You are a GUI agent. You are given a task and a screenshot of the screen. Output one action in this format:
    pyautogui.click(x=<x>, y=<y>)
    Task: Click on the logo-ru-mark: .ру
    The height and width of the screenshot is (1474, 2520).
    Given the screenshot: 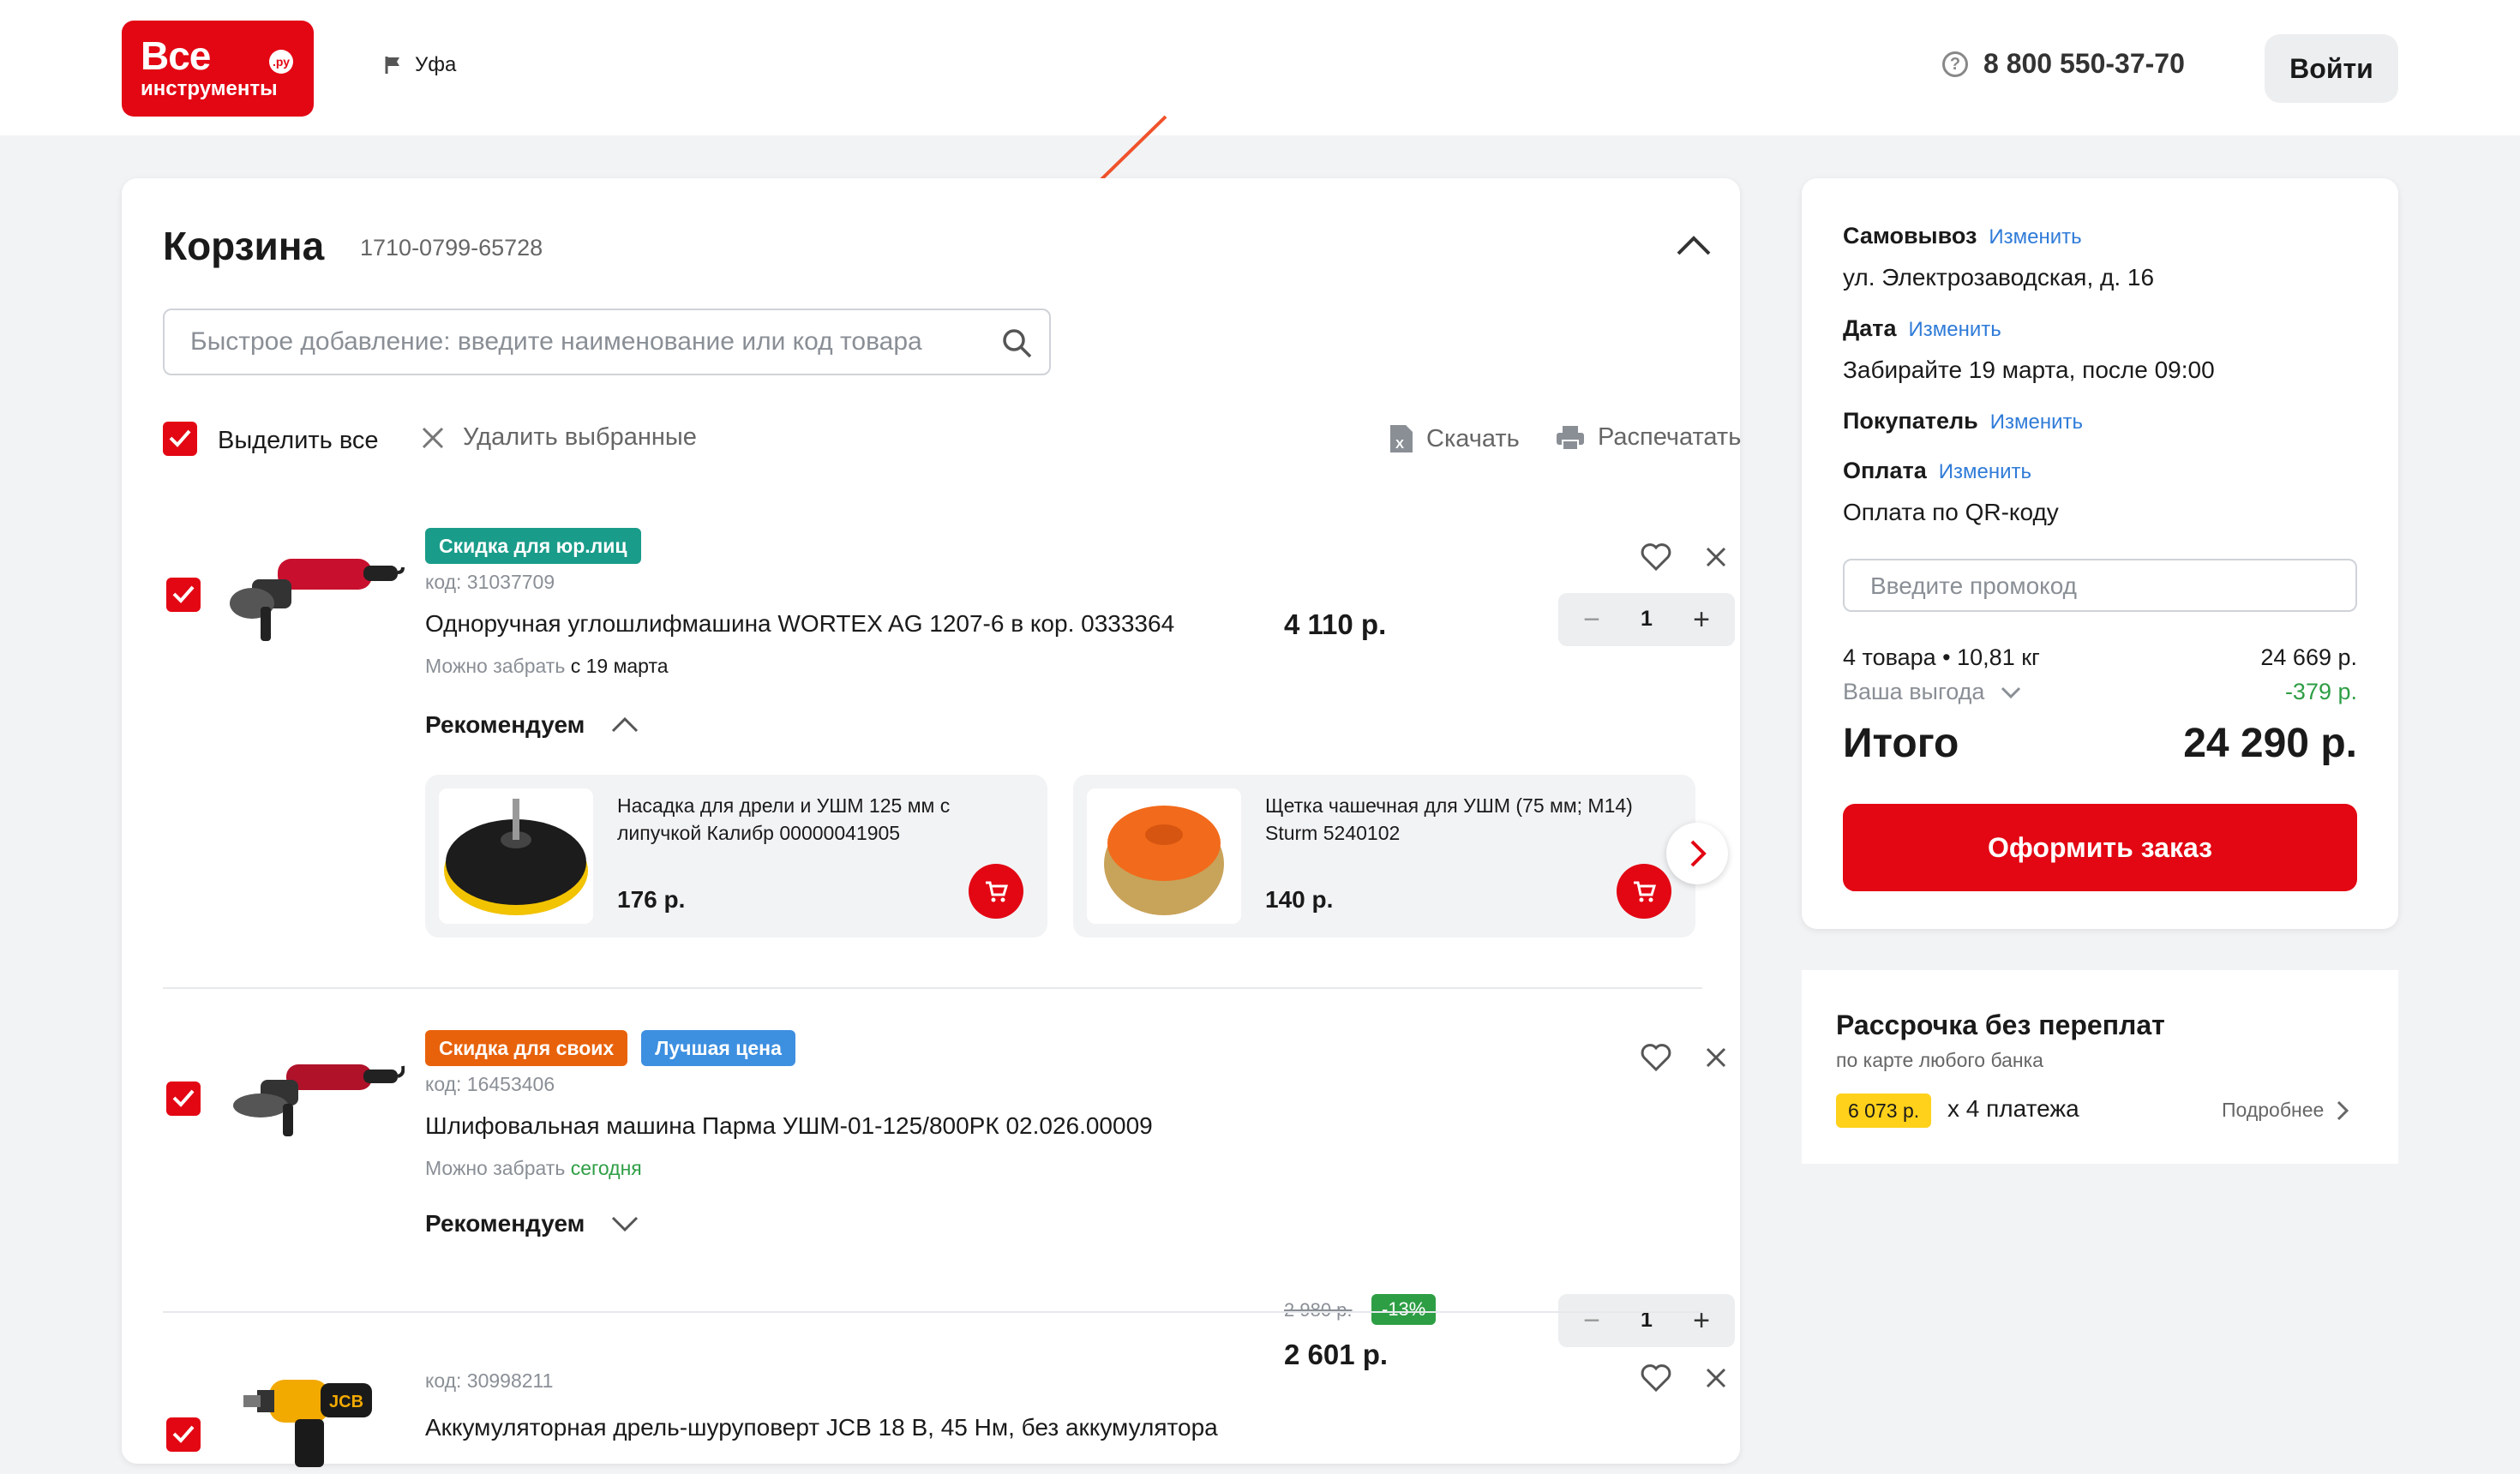 What is the action you would take?
    pyautogui.click(x=281, y=62)
    